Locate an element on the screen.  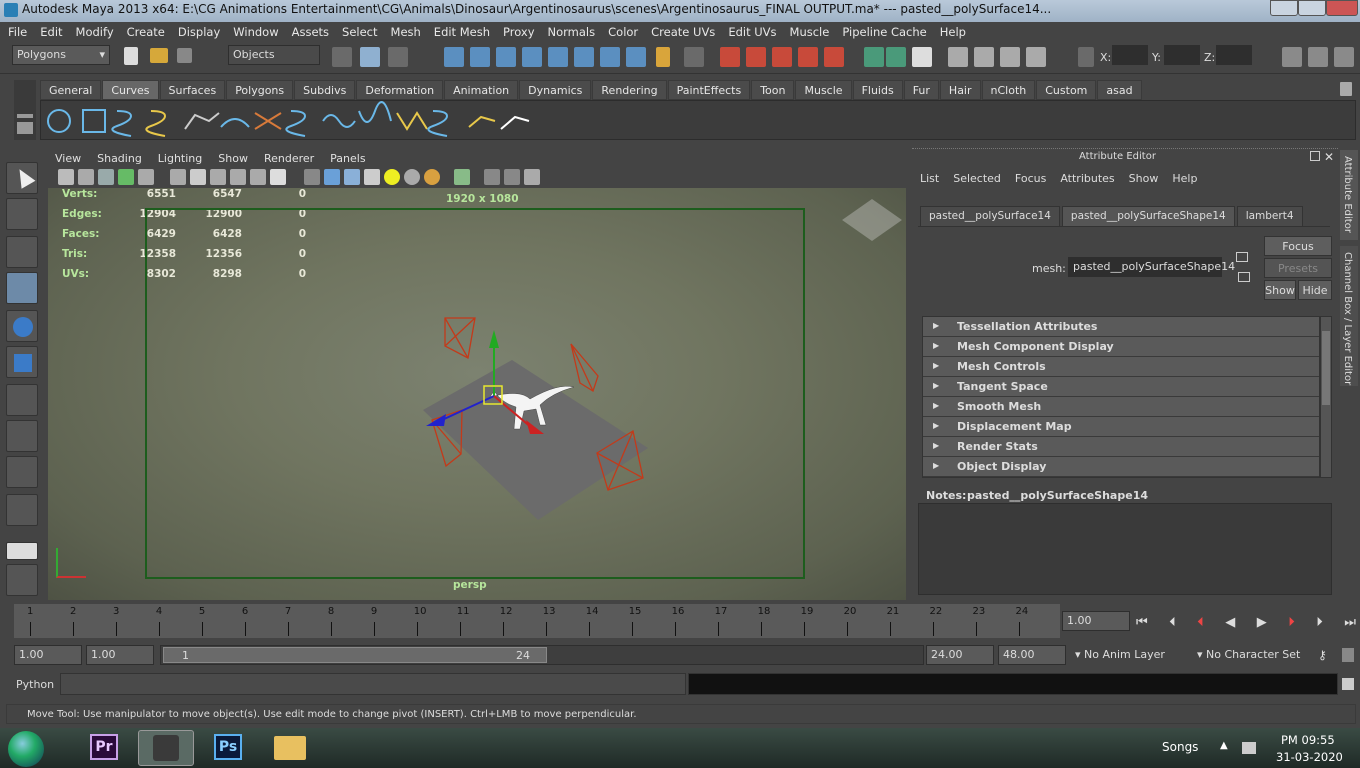
single-perspective-layout is located at coordinates (22, 551).